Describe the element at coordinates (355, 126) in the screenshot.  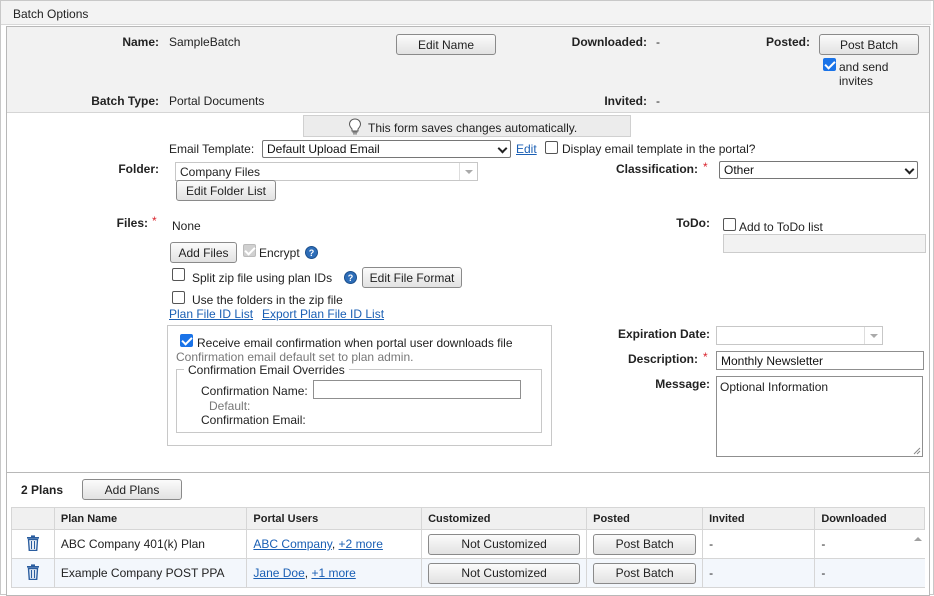
I see `lightbulb-icon` at that location.